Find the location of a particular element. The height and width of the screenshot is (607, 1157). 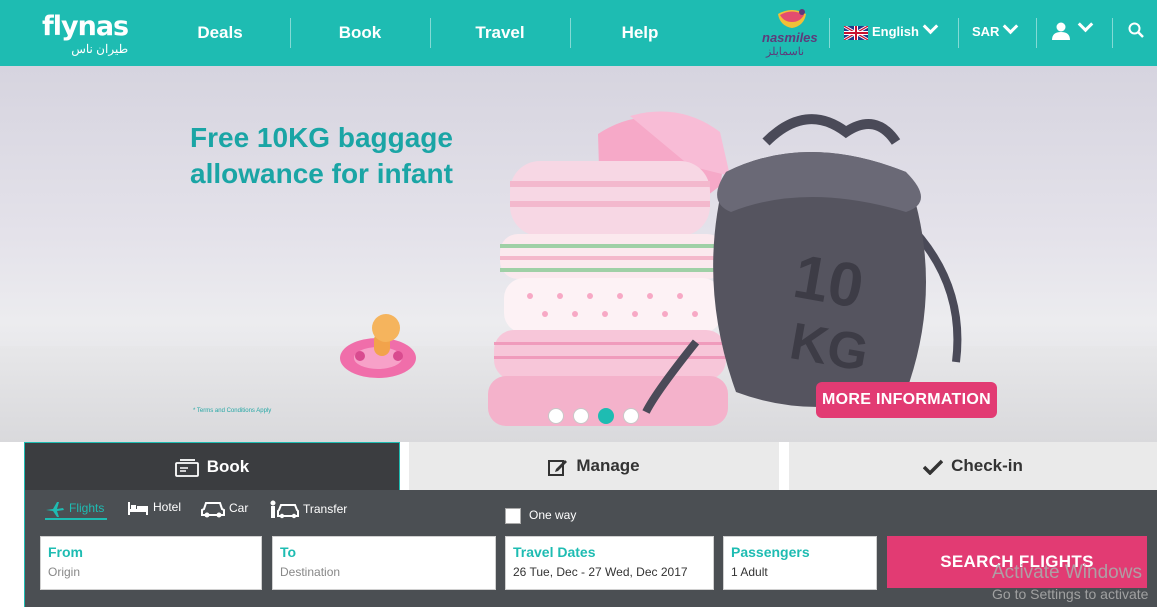

banner-headline-line2: allowance for infant is located at coordinates (321, 173).